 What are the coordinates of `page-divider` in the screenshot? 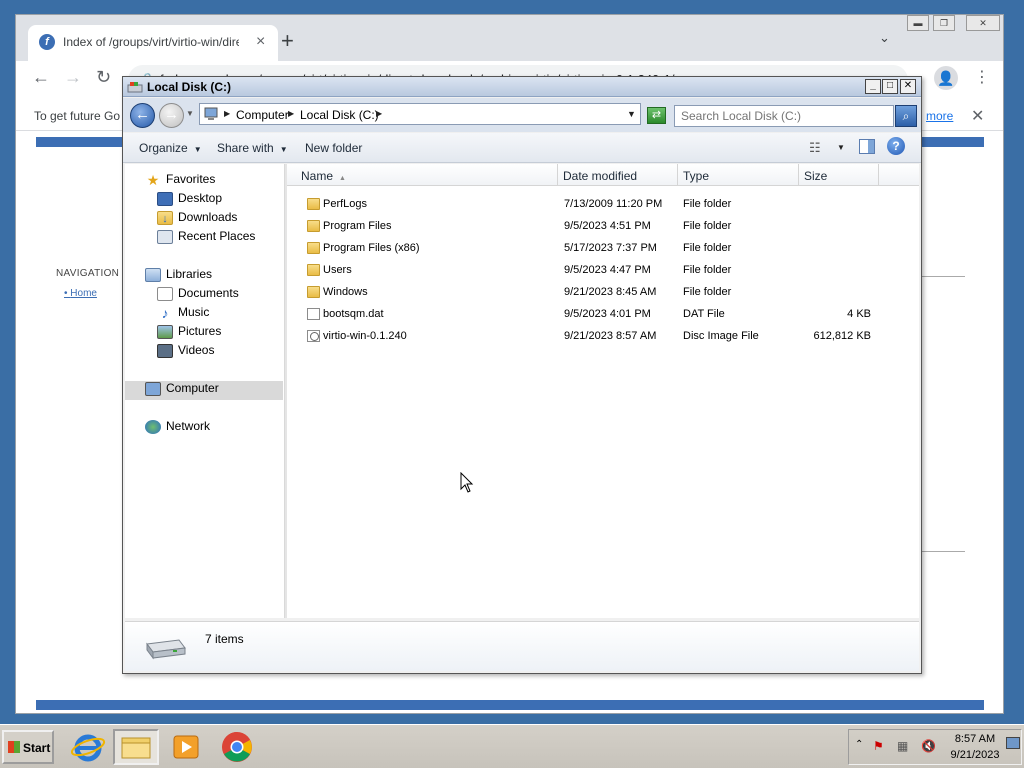 It's located at (943, 551).